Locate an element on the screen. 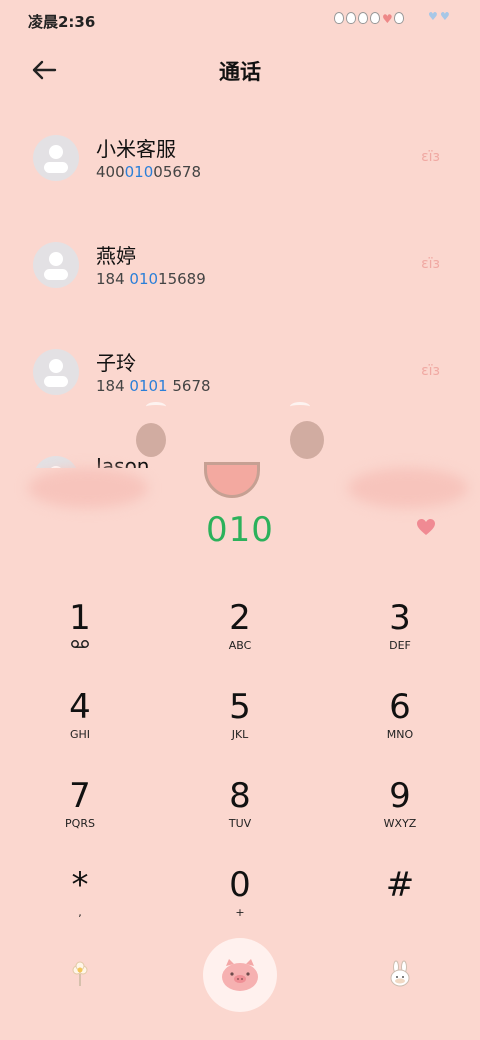 This screenshot has height=1040, width=480. contact-number: 40001005678 is located at coordinates (148, 172).